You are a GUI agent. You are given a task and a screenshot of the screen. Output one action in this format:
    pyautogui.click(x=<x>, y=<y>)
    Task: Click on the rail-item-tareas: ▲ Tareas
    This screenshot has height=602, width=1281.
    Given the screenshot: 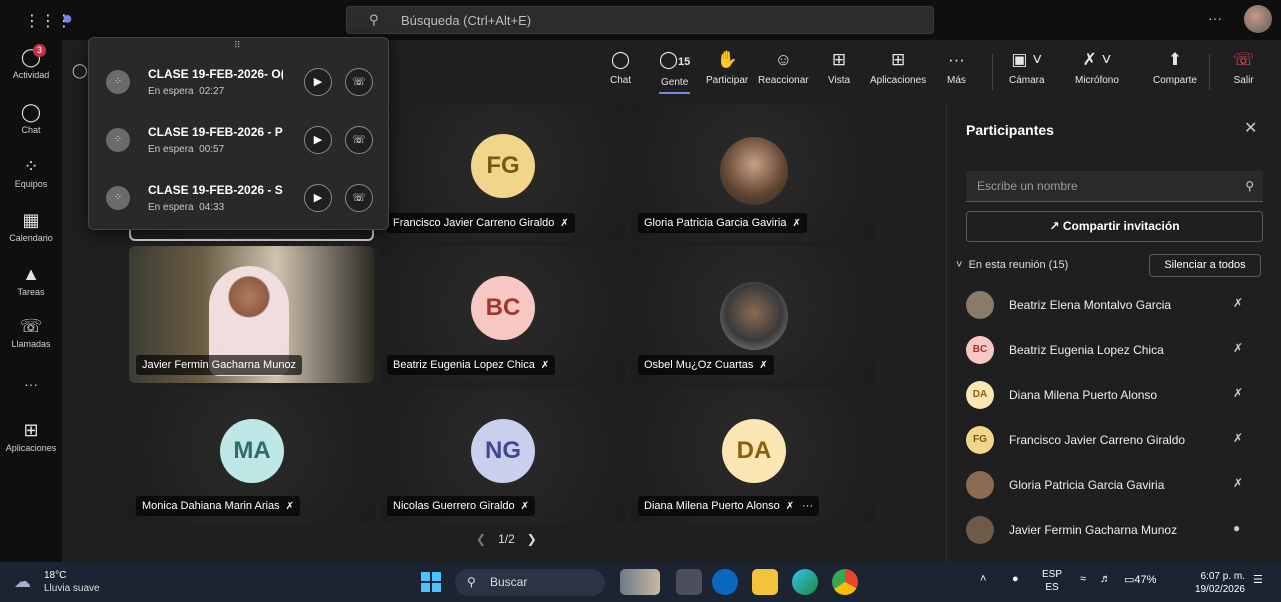 What is the action you would take?
    pyautogui.click(x=31, y=280)
    